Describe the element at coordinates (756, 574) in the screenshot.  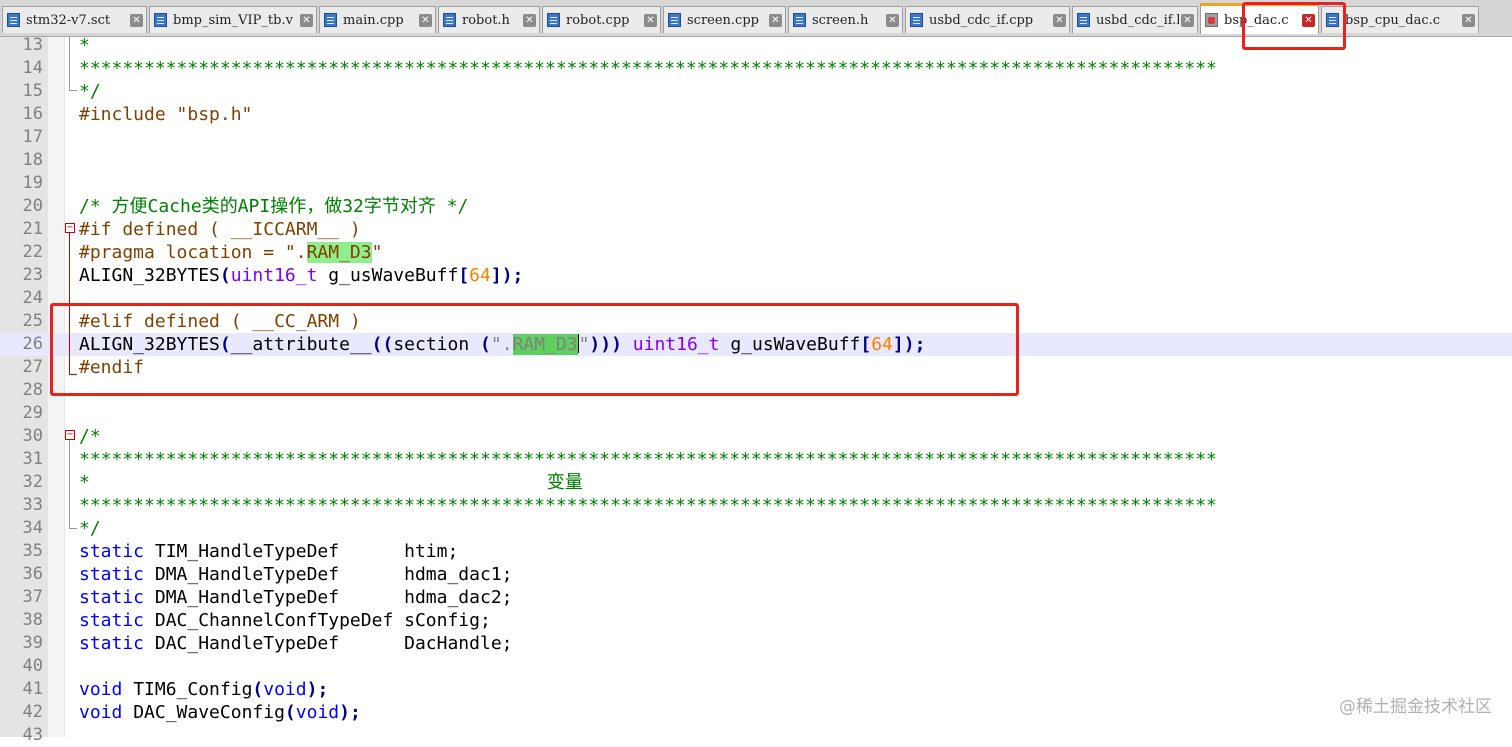
I see `code-line: 36 static DMA_HandleTypeDef hdma_dac1;` at that location.